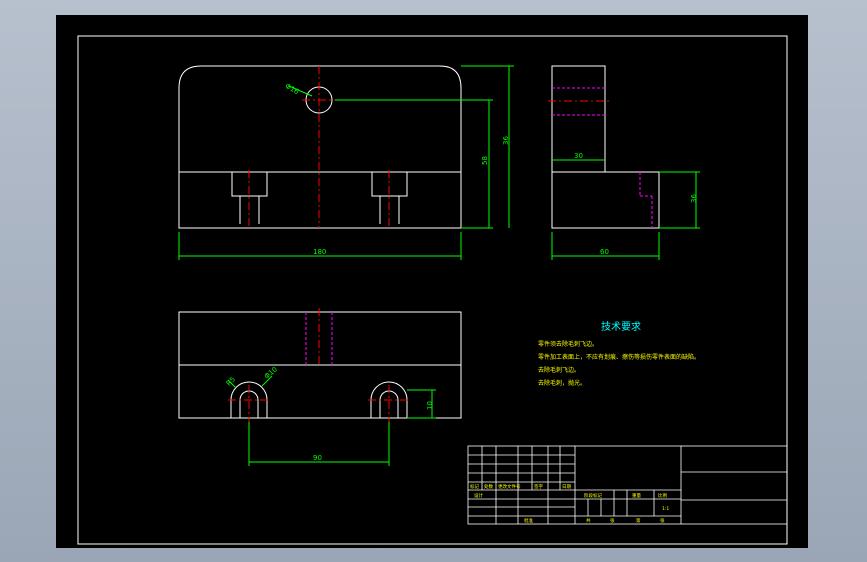 The image size is (867, 562). I want to click on notes-title: 技术要求, so click(621, 326).